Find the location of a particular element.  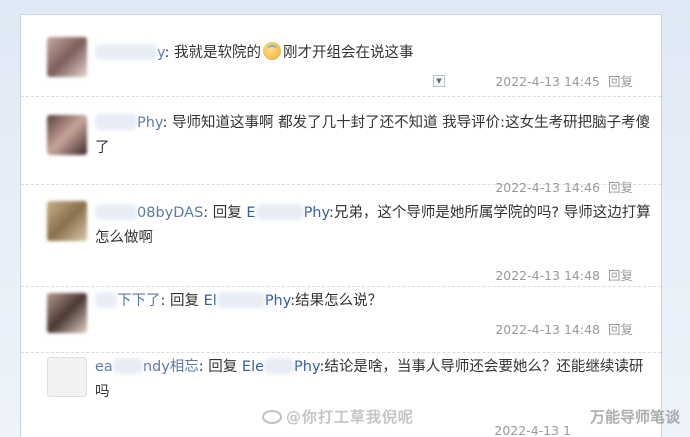

comment-body-cont: 刚才开组会在说这事 is located at coordinates (348, 53).